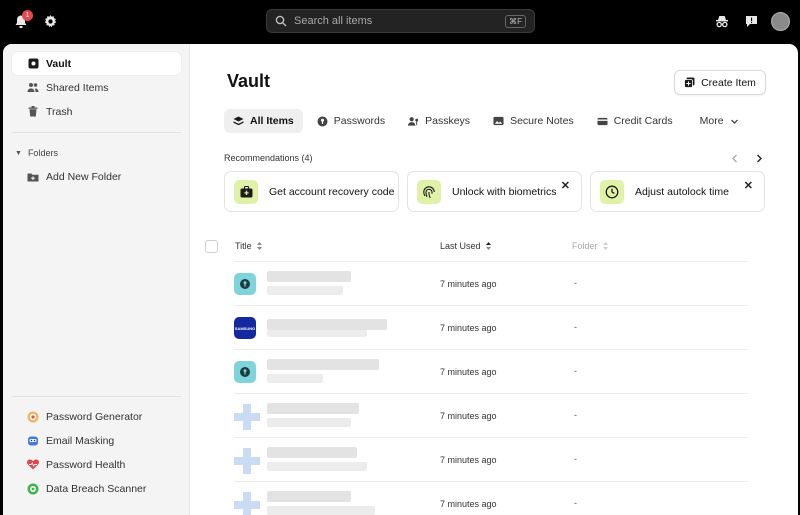 The image size is (800, 515). I want to click on caret-down-icon: ▼, so click(18, 153).